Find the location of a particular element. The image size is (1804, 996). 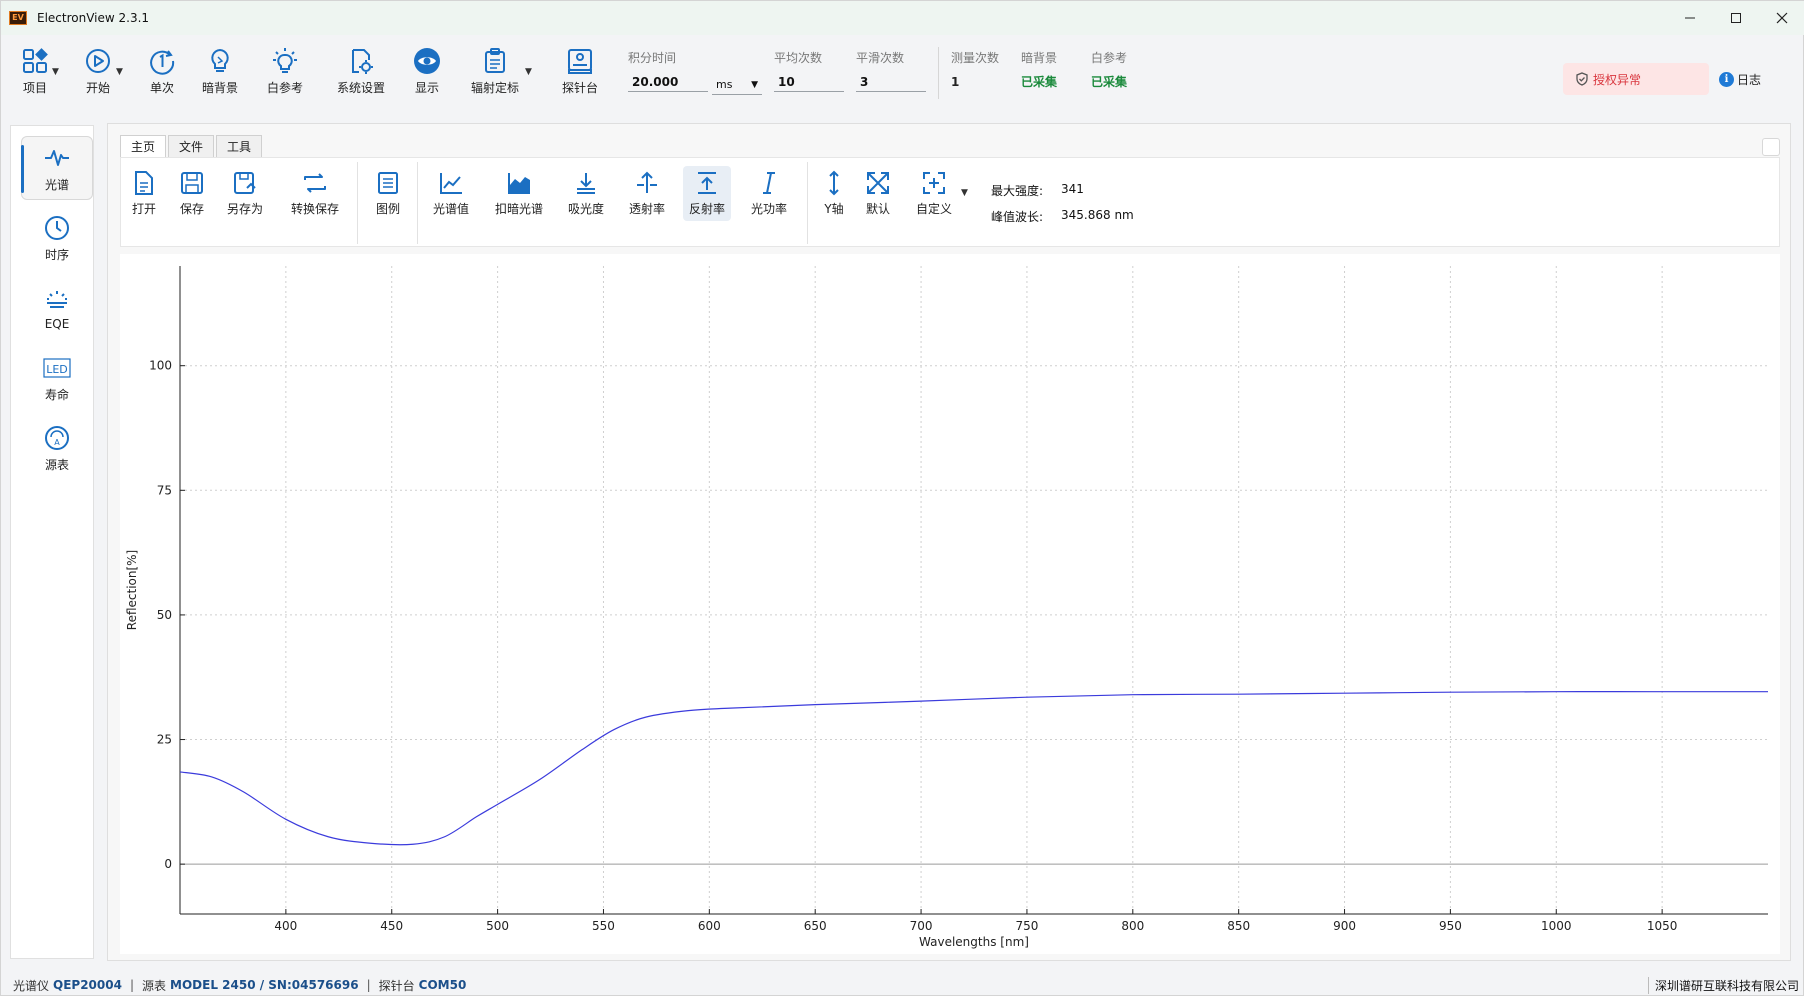

open-label: 打开 is located at coordinates (143, 209).